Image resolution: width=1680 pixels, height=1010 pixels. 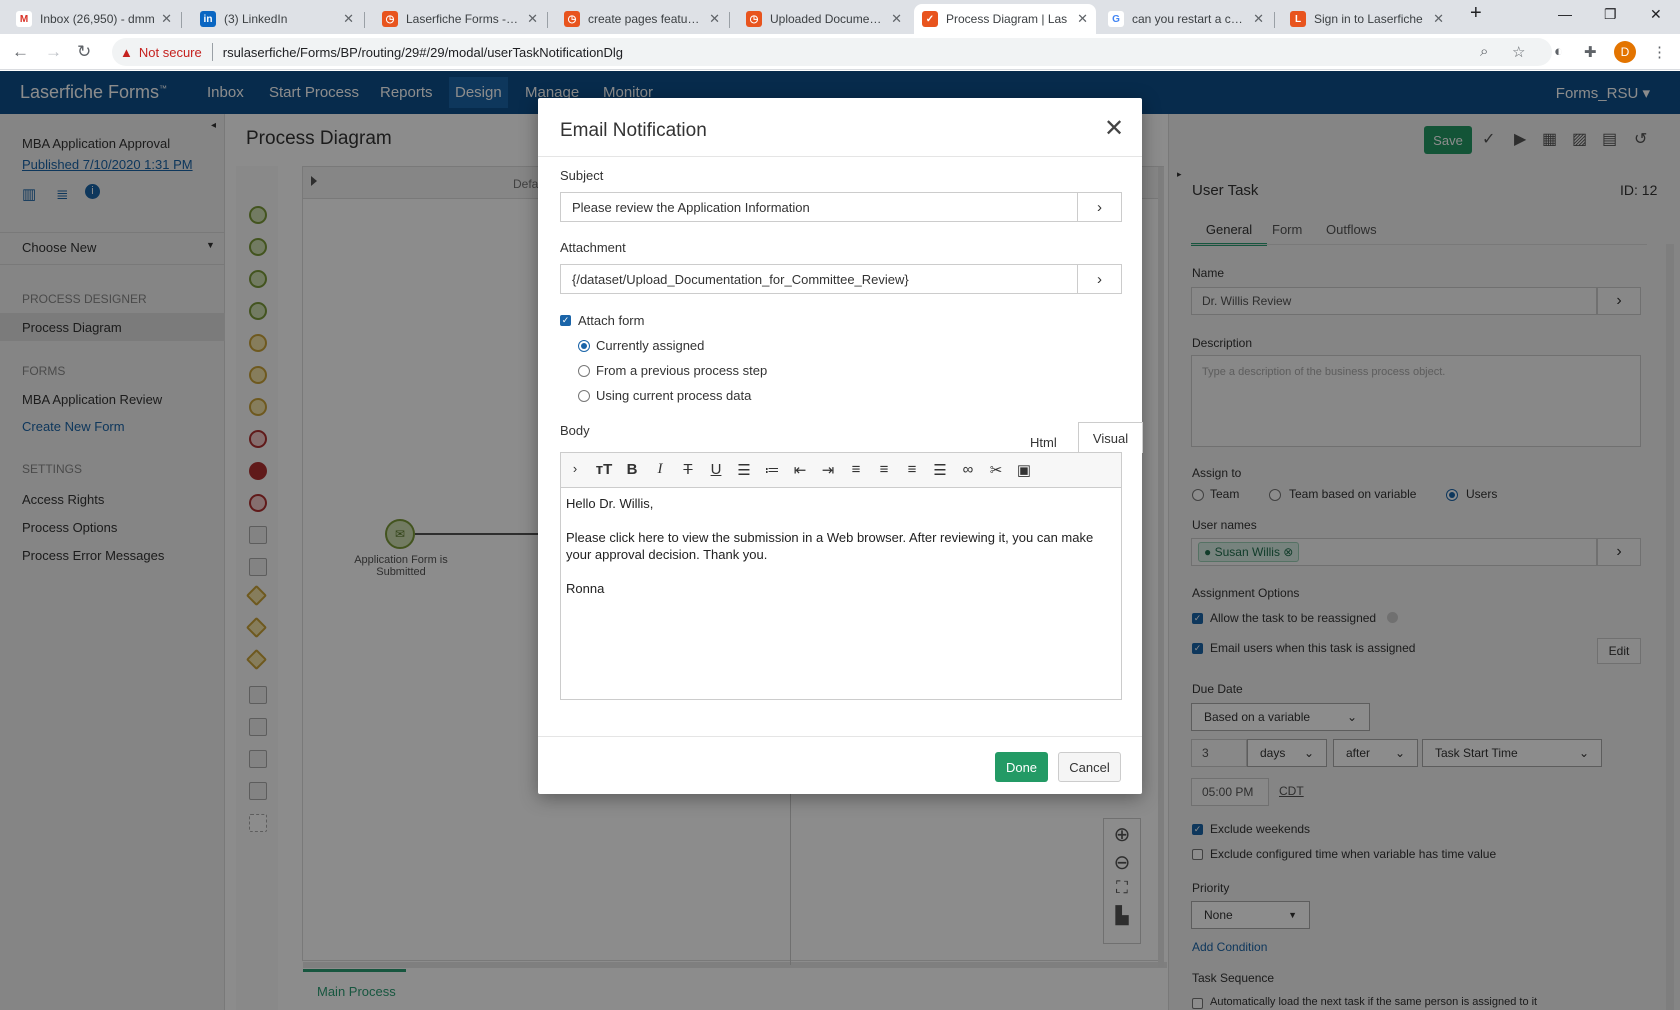 What do you see at coordinates (604, 469) in the screenshot?
I see `font-size-icon: ᴛT` at bounding box center [604, 469].